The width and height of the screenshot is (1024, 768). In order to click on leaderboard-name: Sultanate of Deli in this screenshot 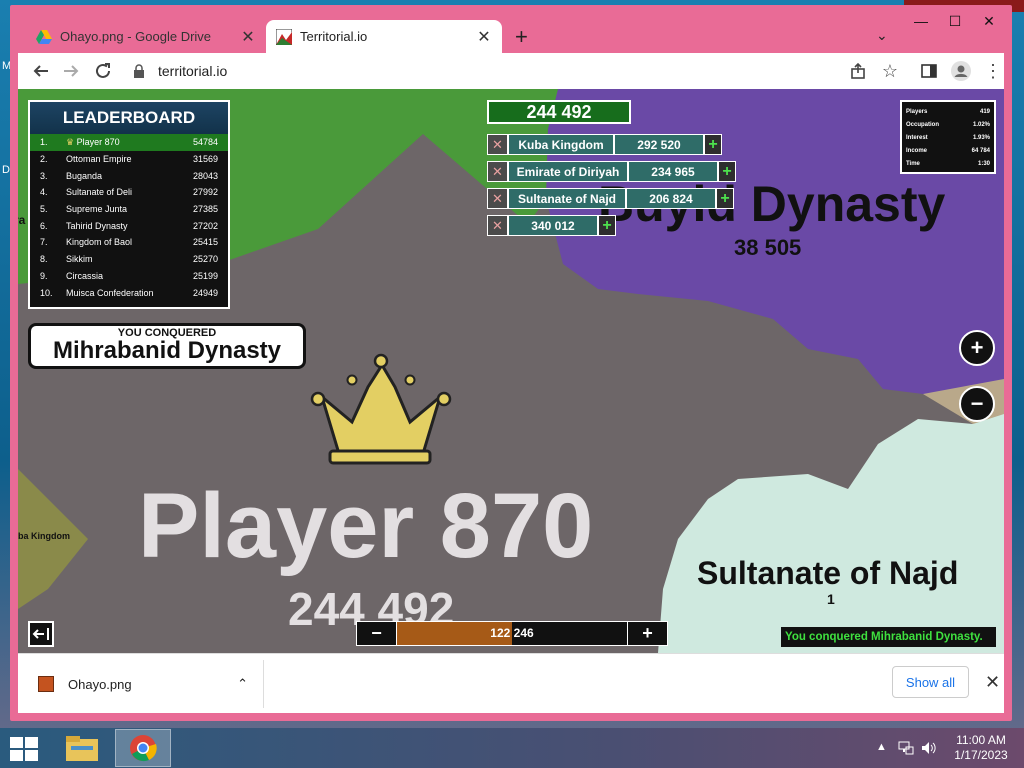, I will do `click(99, 192)`.